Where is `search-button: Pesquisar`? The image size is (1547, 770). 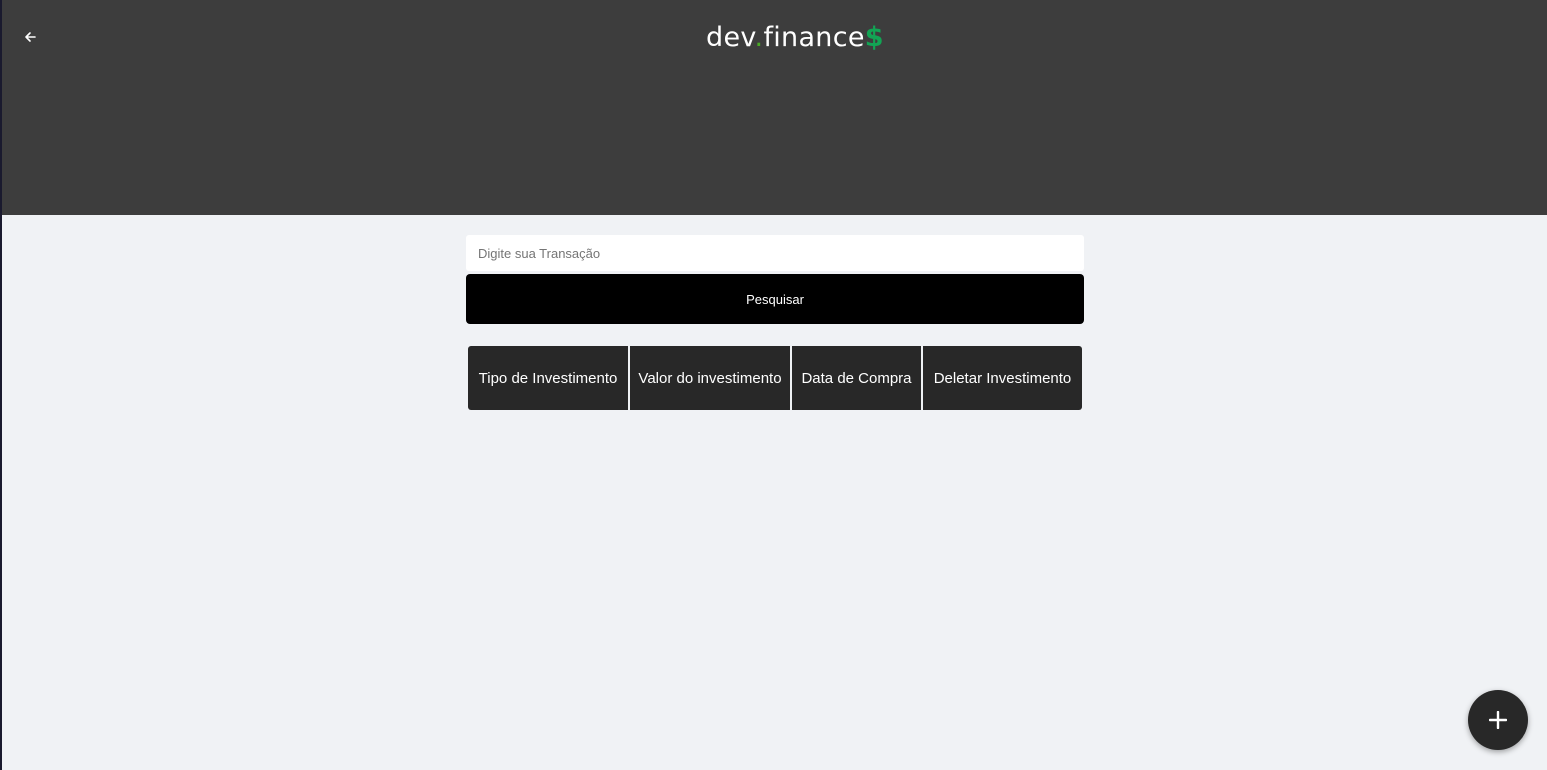 search-button: Pesquisar is located at coordinates (775, 299).